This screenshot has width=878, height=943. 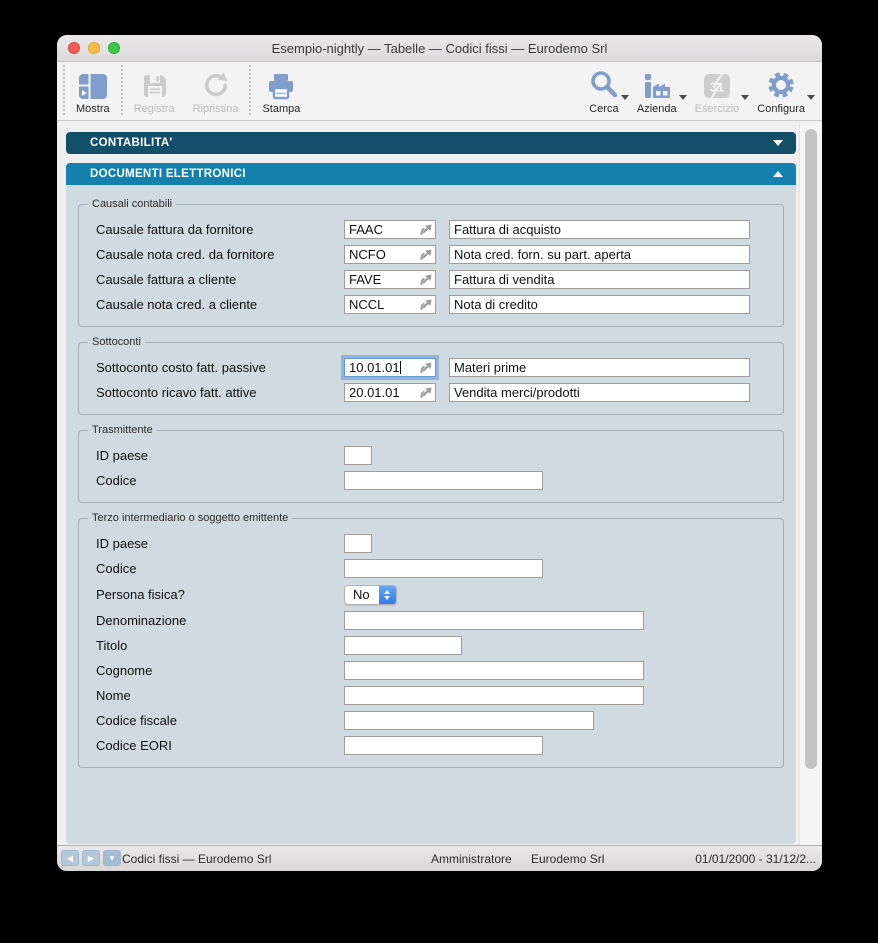 I want to click on titolo-input, so click(x=403, y=645).